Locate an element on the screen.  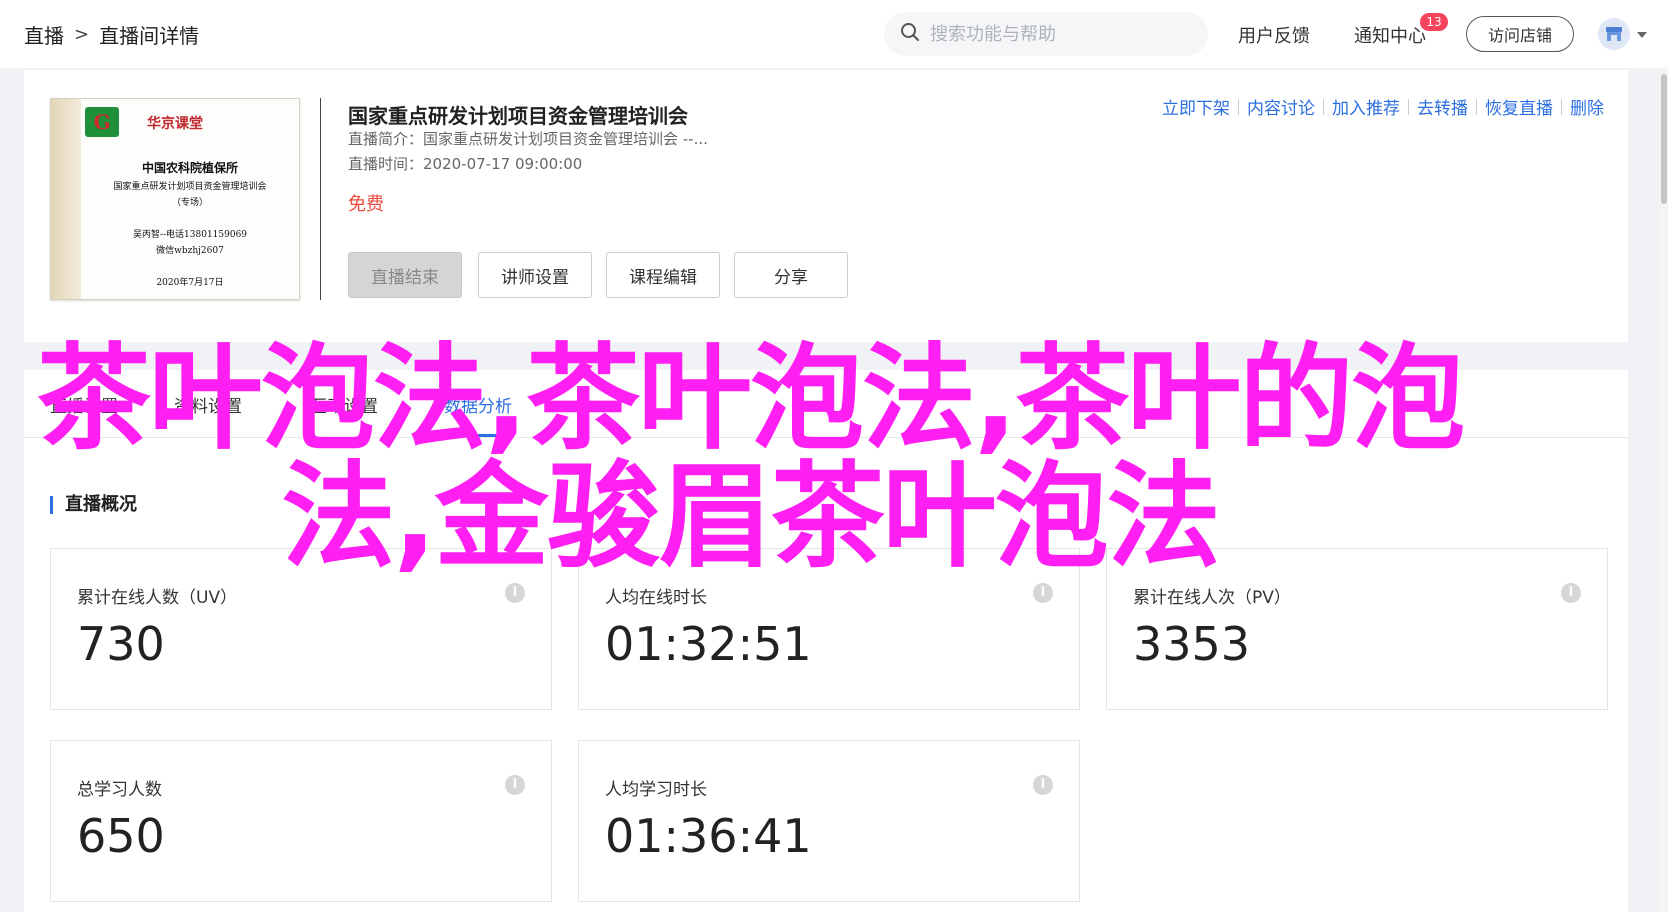
course-actions: 立即下架 内容讨论 加入推荐 去转播 恢复直播 删除 is located at coordinates (1383, 106).